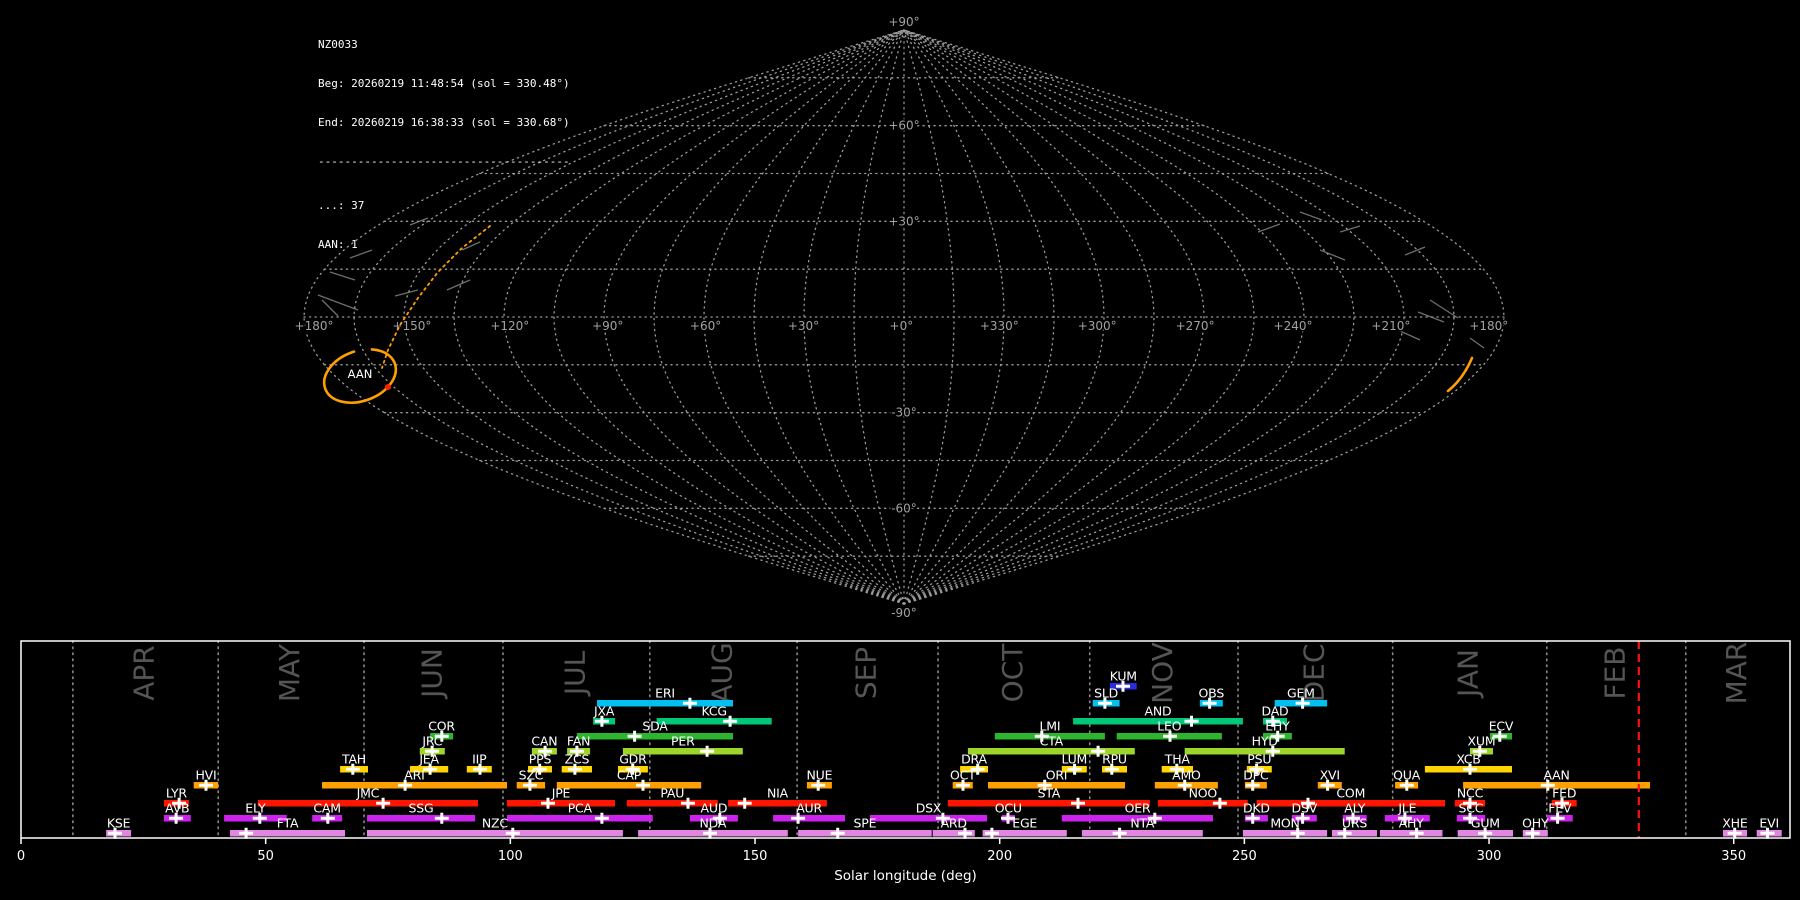 This screenshot has height=900, width=1800. What do you see at coordinates (1390, 326) in the screenshot?
I see `longitude-label: +210°` at bounding box center [1390, 326].